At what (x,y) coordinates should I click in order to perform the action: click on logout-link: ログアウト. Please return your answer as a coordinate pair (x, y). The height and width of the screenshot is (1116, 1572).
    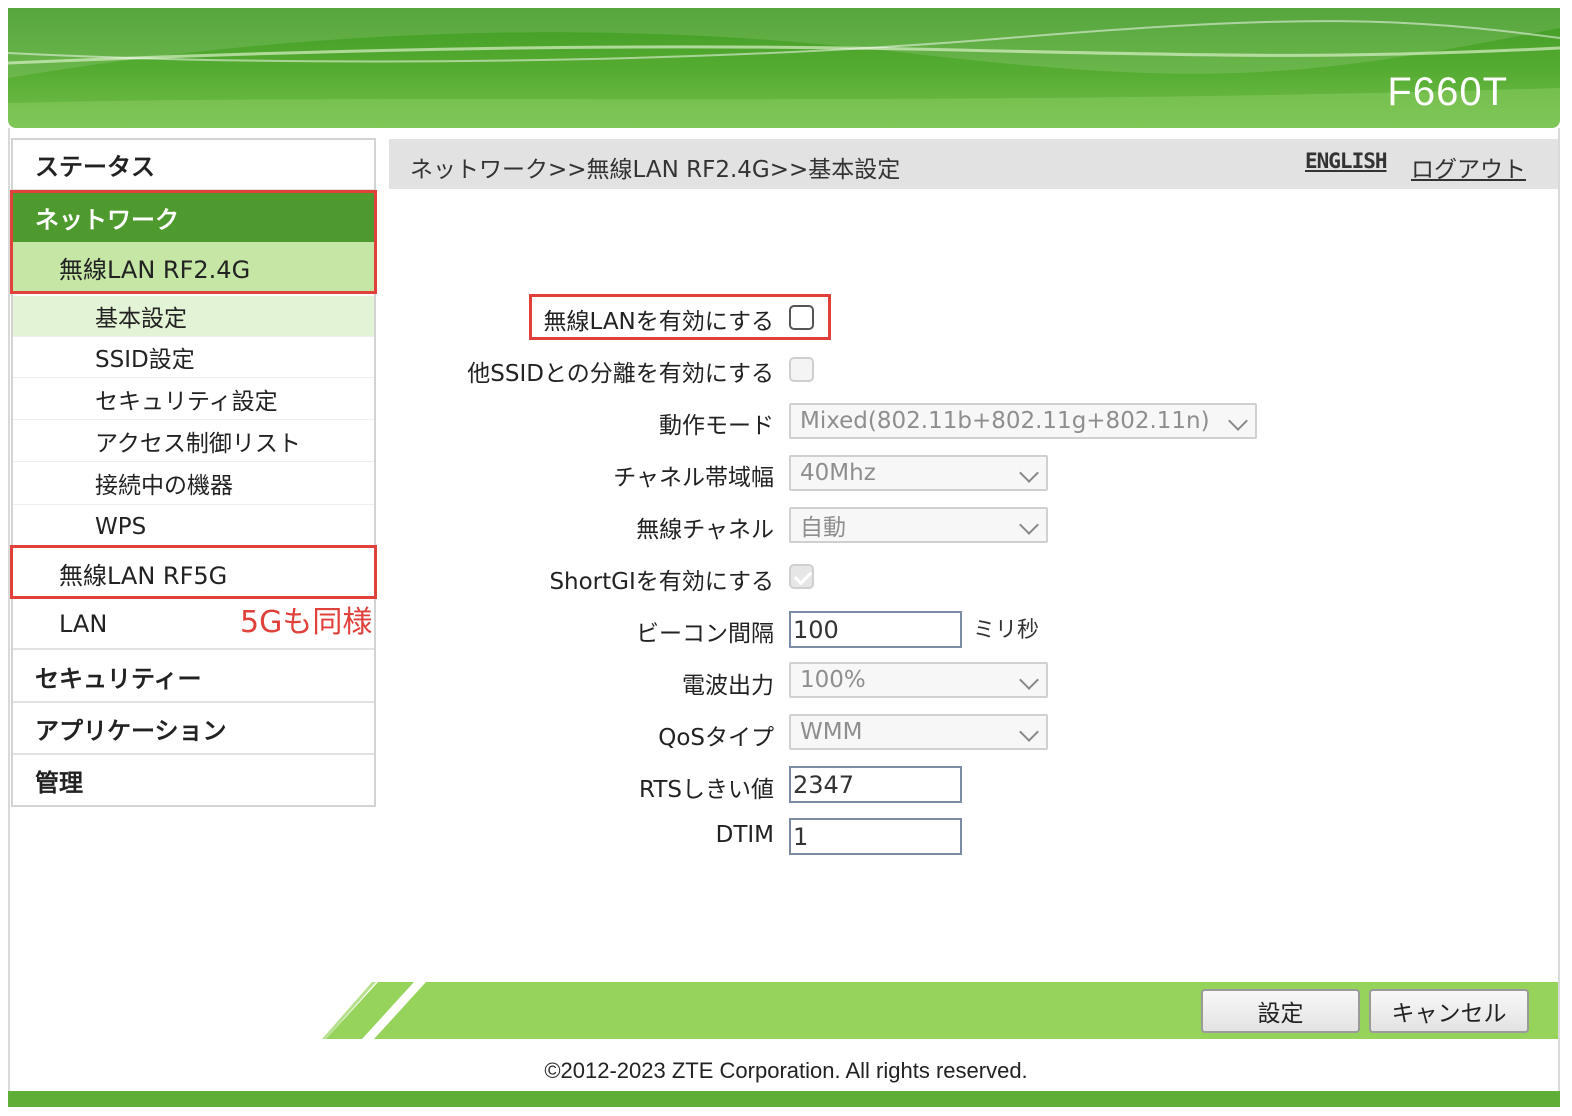
    Looking at the image, I should click on (1468, 167).